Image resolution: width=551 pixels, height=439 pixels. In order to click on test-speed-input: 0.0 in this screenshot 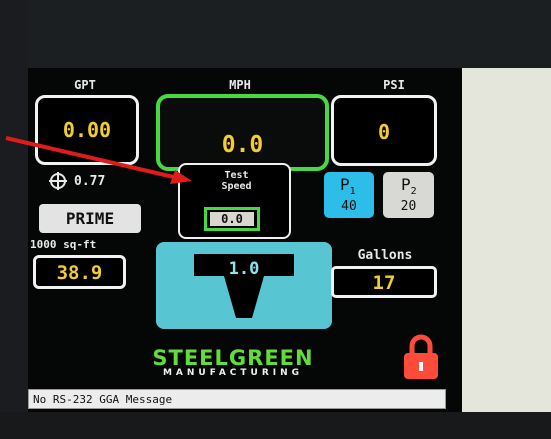, I will do `click(232, 219)`.